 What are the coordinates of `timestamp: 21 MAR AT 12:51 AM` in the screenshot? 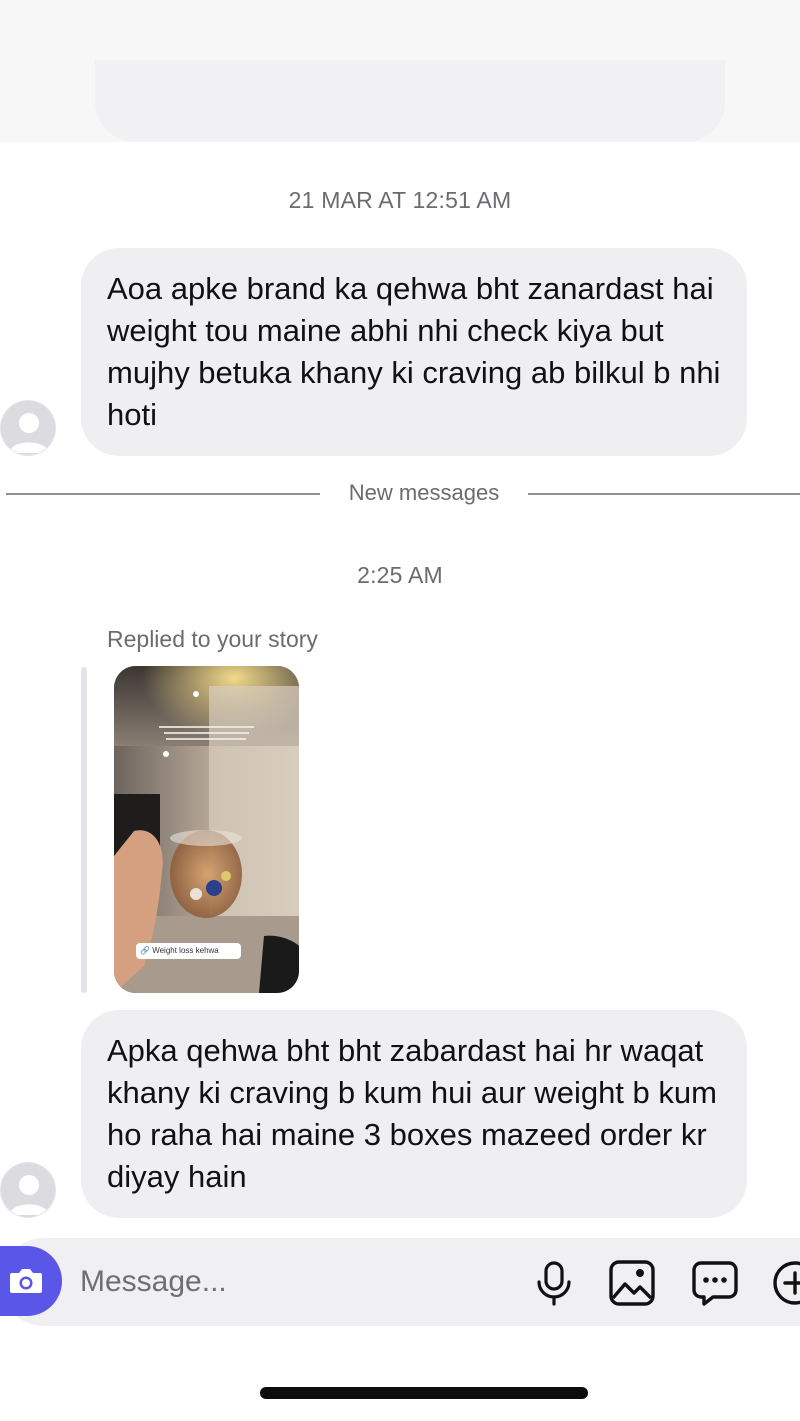 It's located at (400, 200).